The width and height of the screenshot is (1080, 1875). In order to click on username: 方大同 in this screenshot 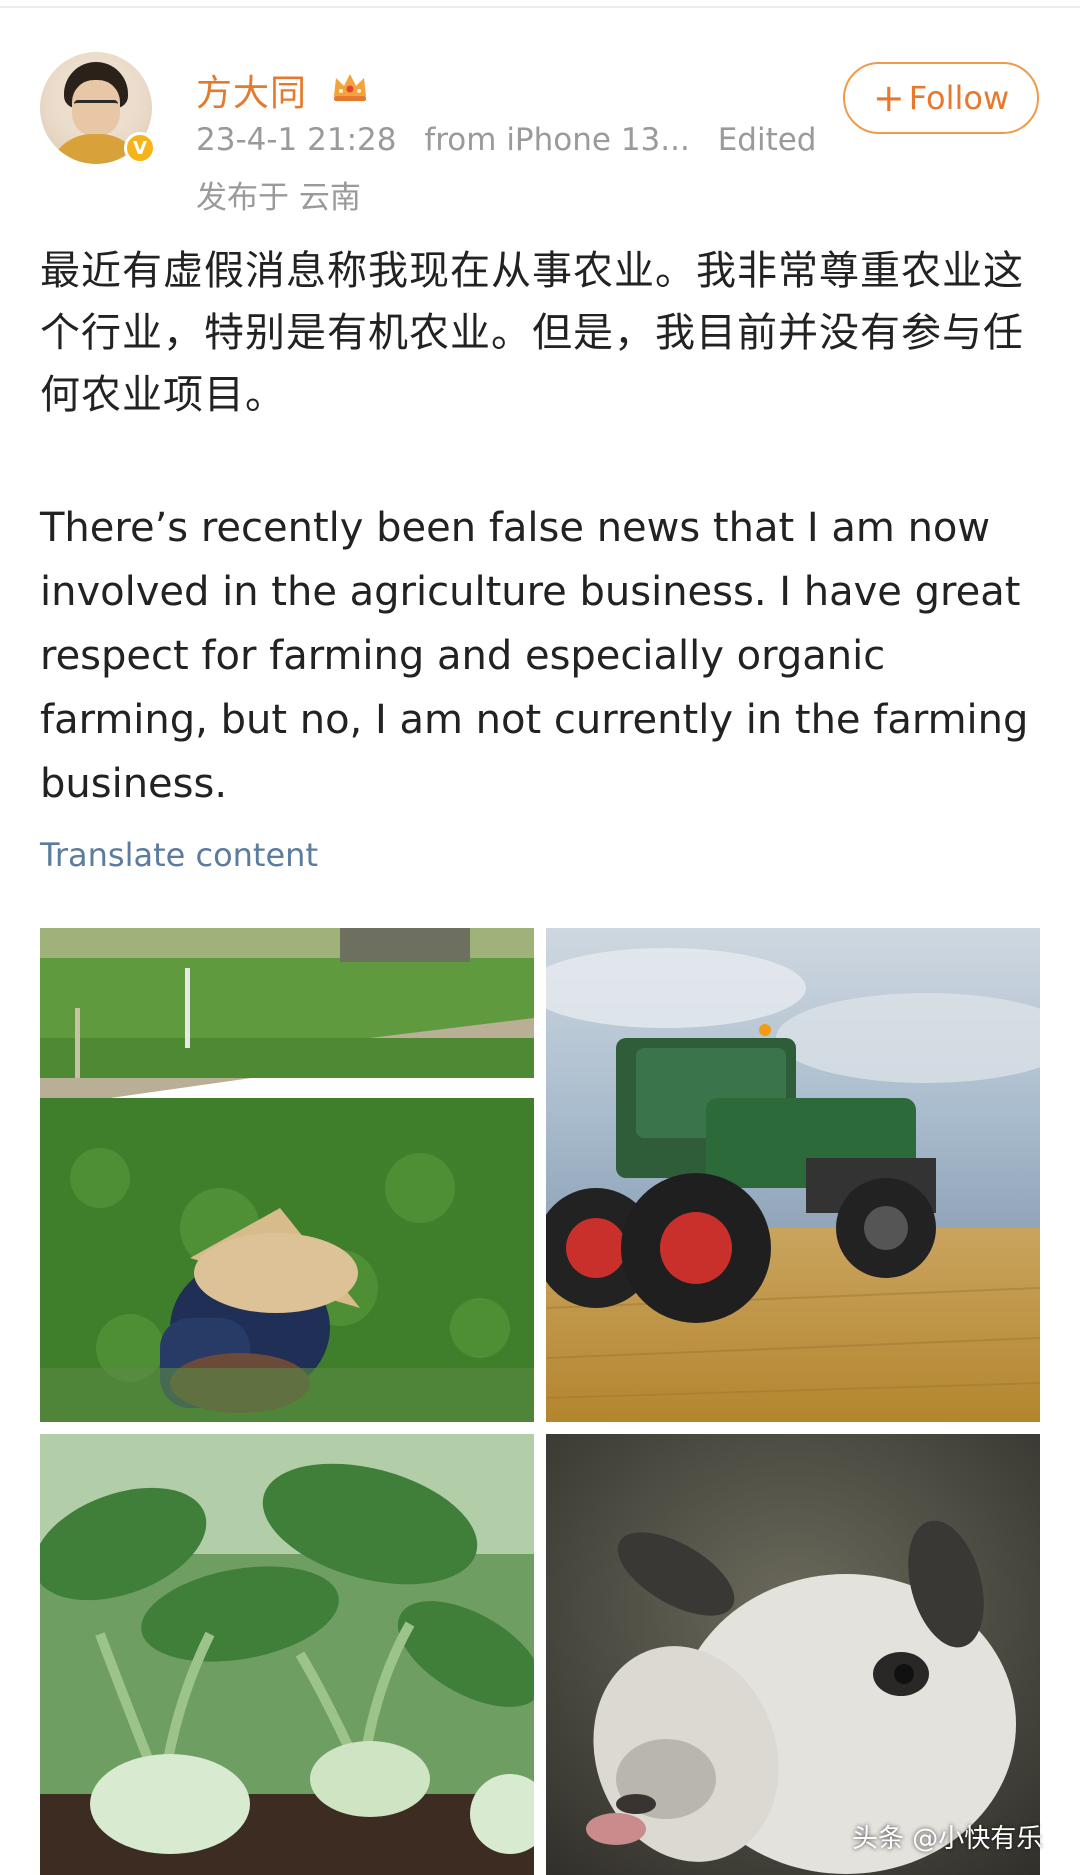, I will do `click(251, 90)`.